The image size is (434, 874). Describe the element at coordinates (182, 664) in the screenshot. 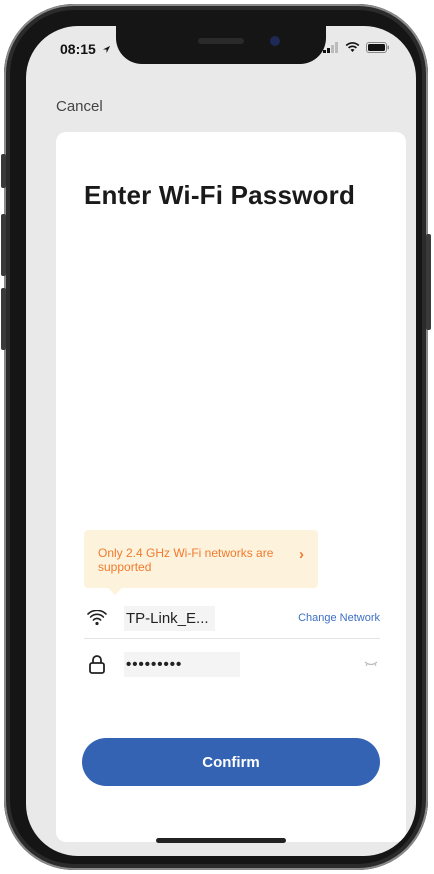

I see `password-input` at that location.